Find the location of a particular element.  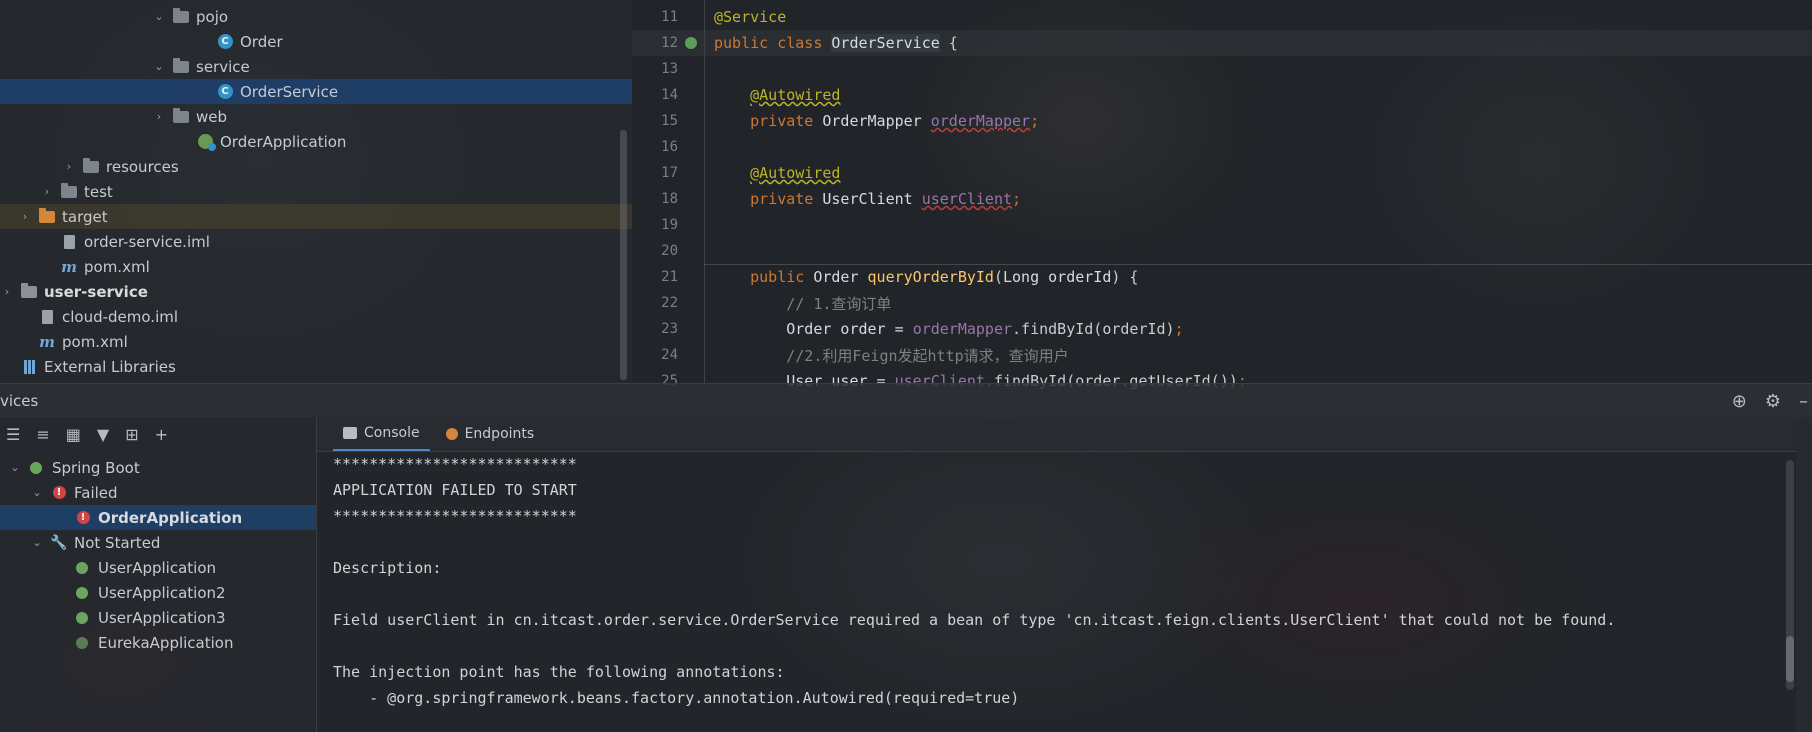

bean-gutter-icon is located at coordinates (691, 43).